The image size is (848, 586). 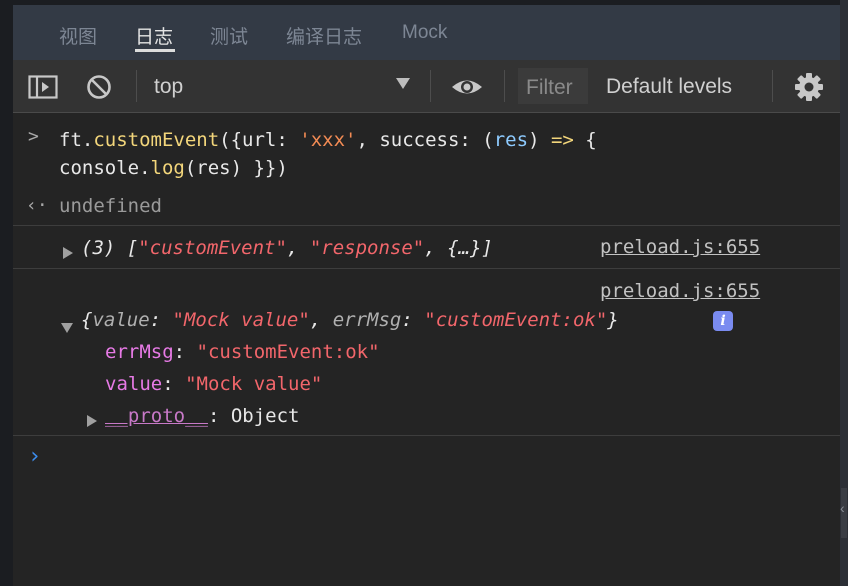 I want to click on console-result: undefined, so click(x=110, y=206).